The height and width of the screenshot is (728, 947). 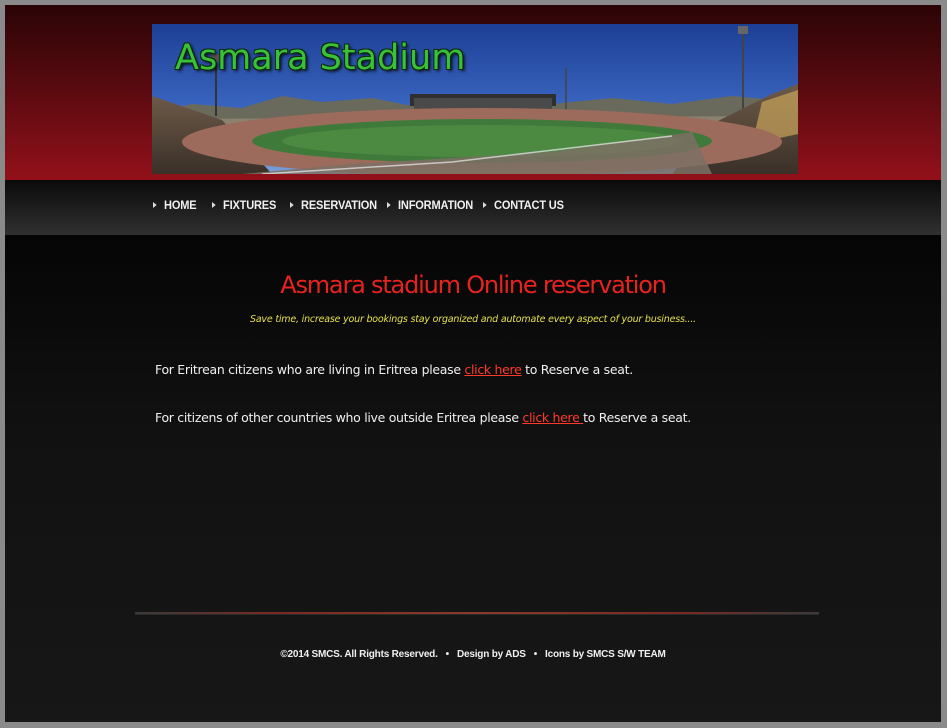 What do you see at coordinates (552, 417) in the screenshot?
I see `reservation-abroad-link: click here` at bounding box center [552, 417].